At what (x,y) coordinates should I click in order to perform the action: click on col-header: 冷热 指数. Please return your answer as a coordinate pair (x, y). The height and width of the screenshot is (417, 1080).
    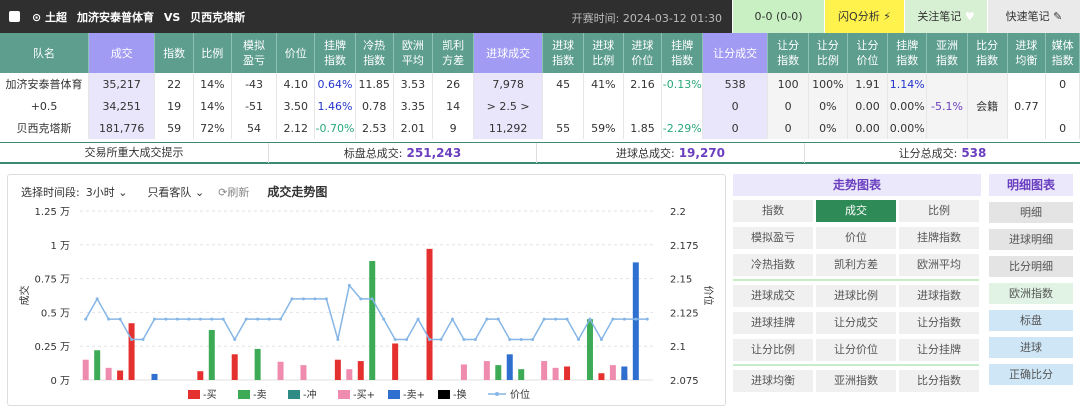
    Looking at the image, I should click on (374, 53).